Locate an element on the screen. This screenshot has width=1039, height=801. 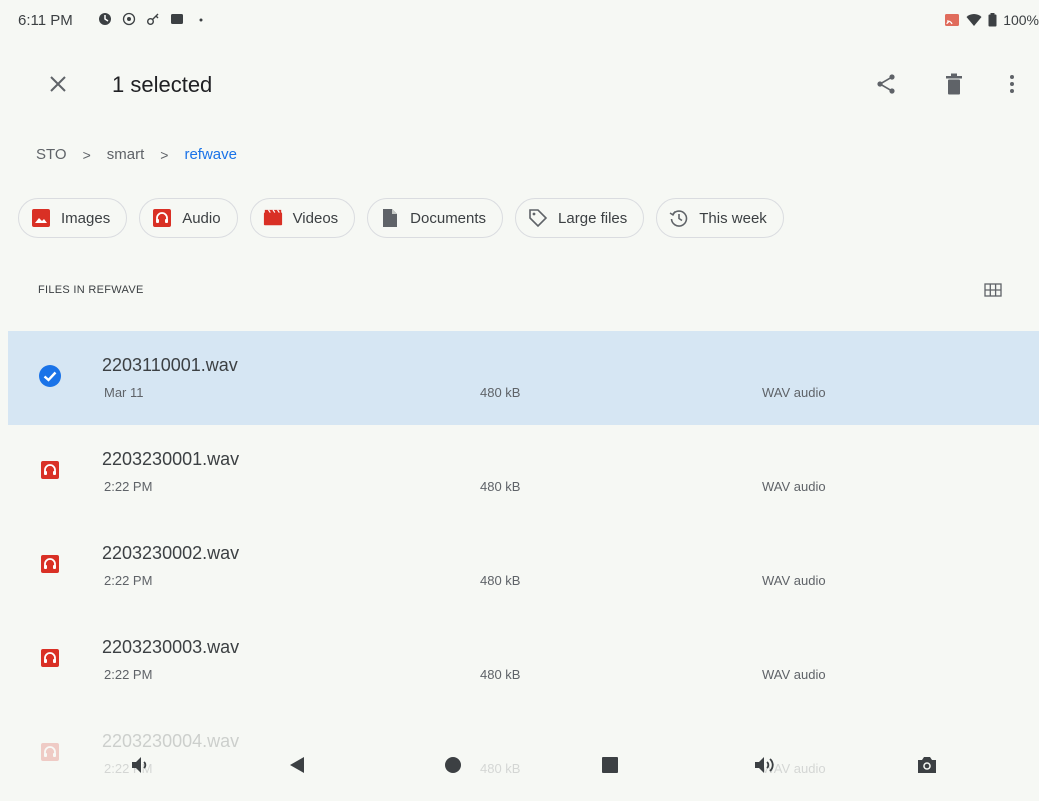
home-button is located at coordinates (453, 765).